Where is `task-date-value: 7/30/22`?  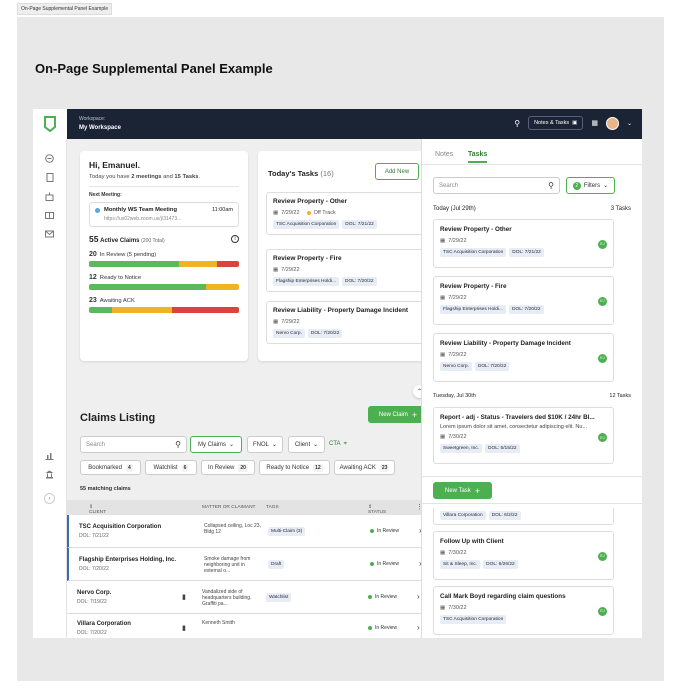
task-date-value: 7/30/22 is located at coordinates (457, 608).